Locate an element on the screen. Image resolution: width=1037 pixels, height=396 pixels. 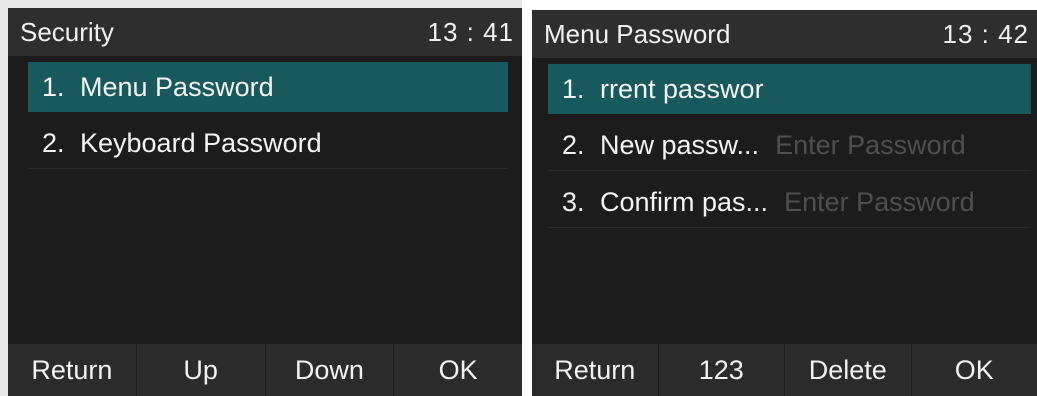
confirm-password-field: 3. Confirm pas... Enter Password is located at coordinates (789, 202).